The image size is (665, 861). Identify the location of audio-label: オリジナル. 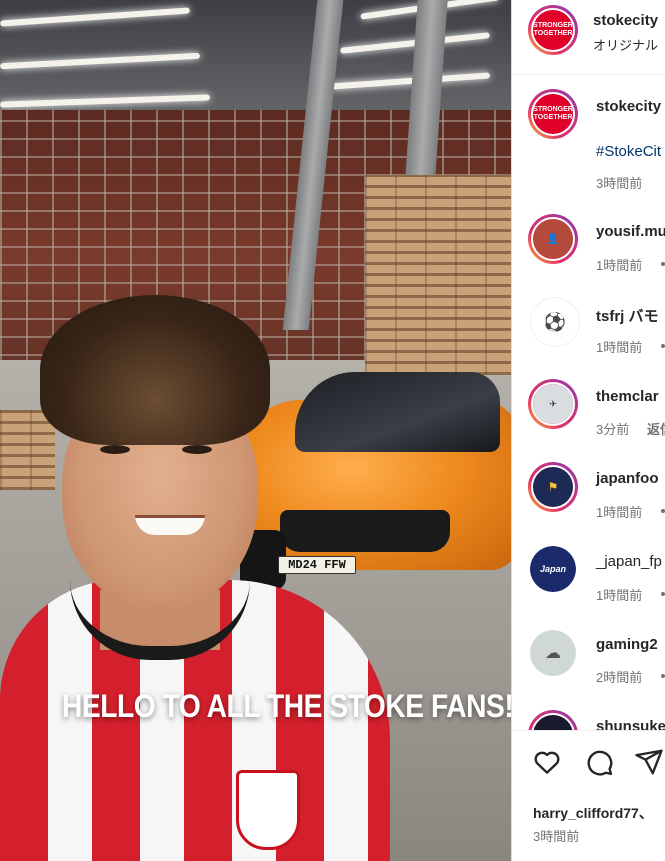
(625, 44).